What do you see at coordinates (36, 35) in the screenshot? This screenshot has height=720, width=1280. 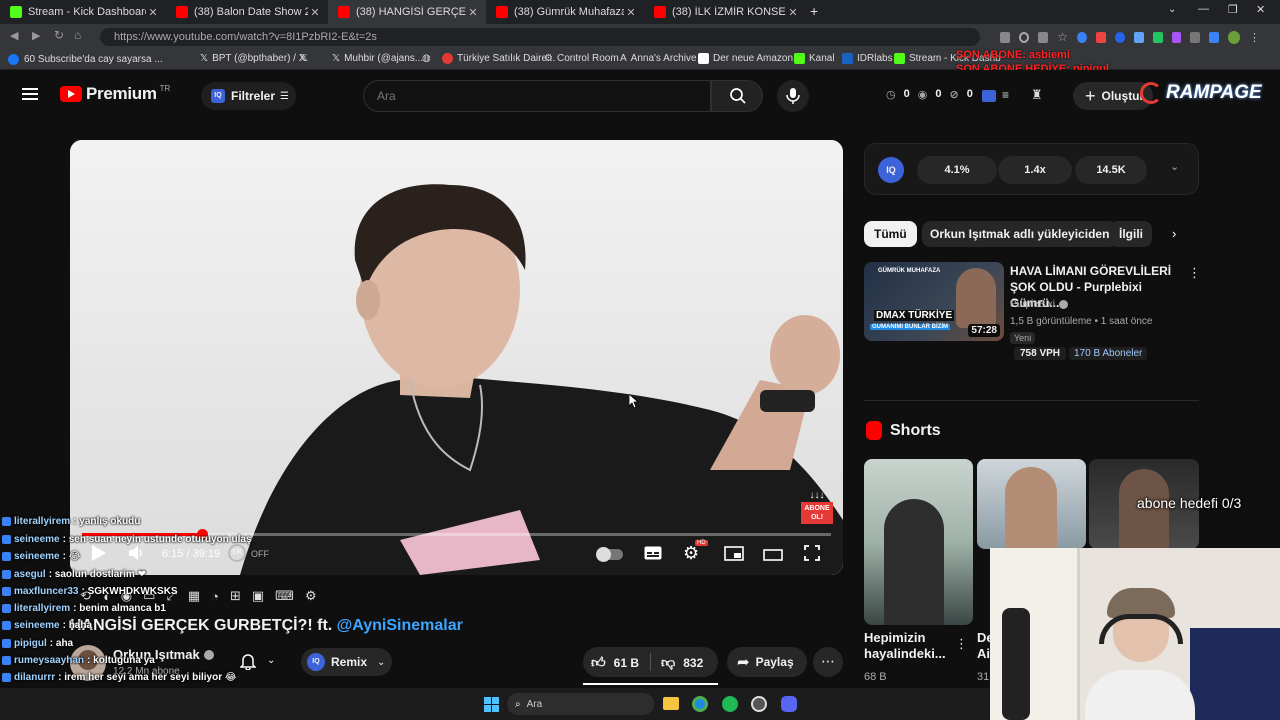 I see `forward-icon: ▶` at bounding box center [36, 35].